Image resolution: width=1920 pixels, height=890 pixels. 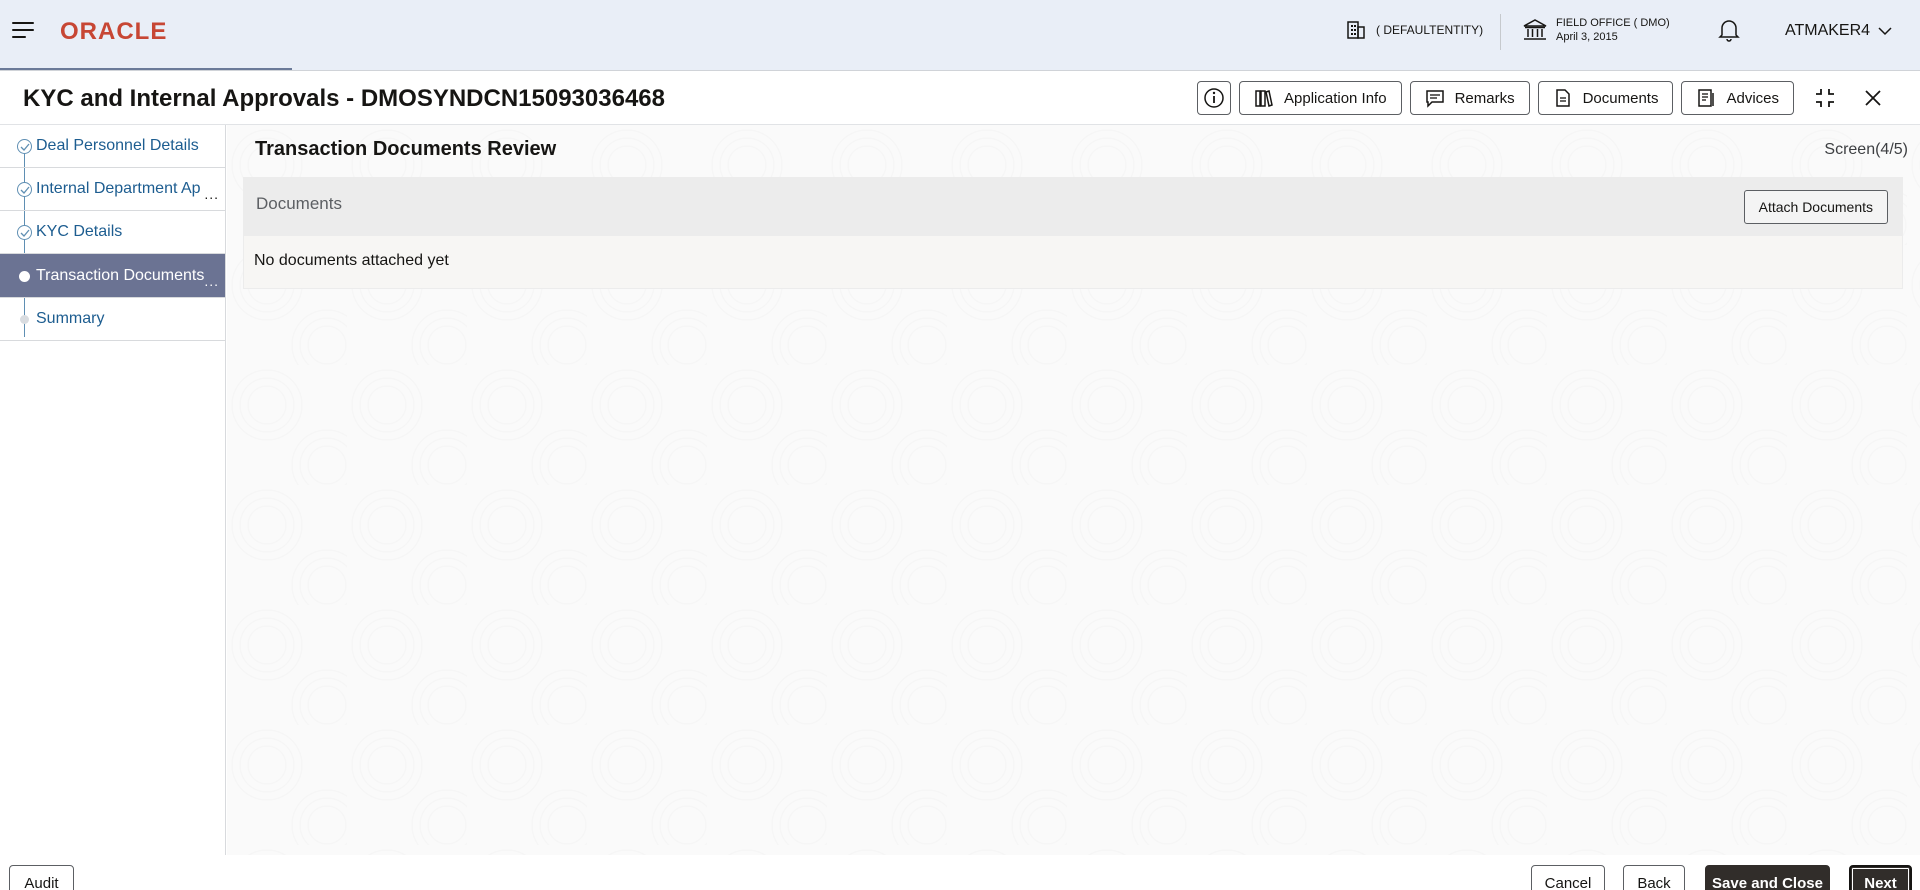 What do you see at coordinates (351, 260) in the screenshot?
I see `empty-documents-message: No documents attached yet` at bounding box center [351, 260].